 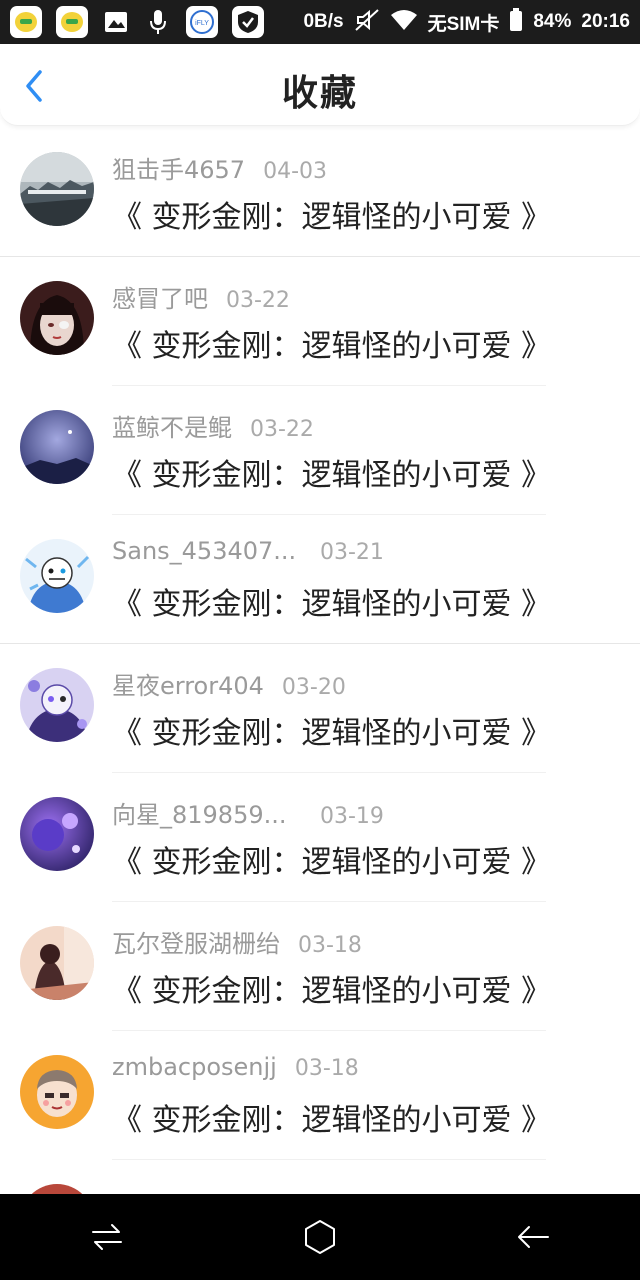 I want to click on network-speed: 0B/s, so click(x=323, y=21).